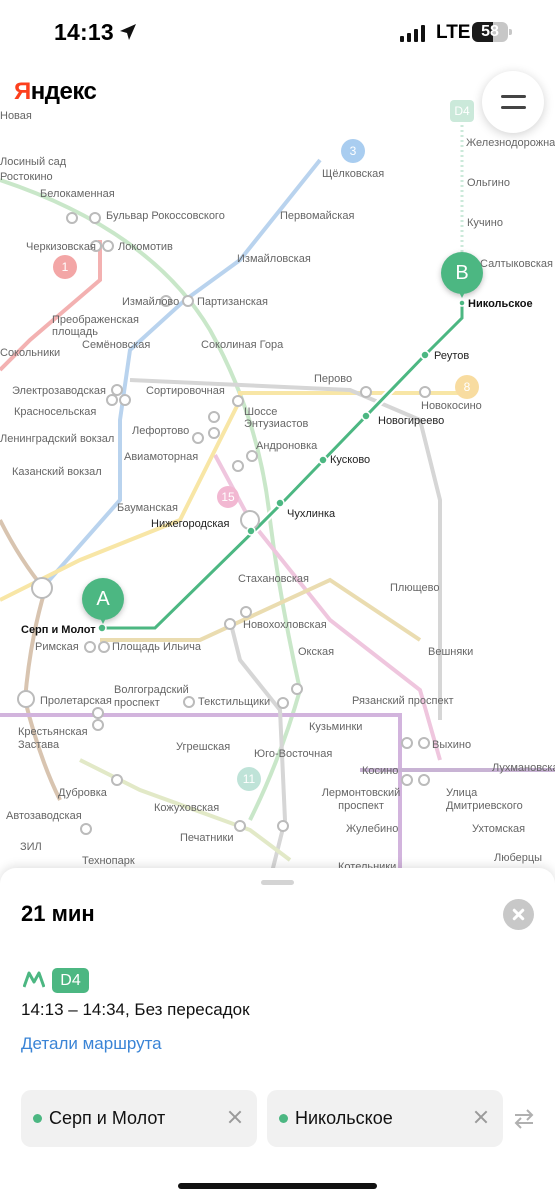  Describe the element at coordinates (524, 1119) in the screenshot. I see `swap-icon` at that location.